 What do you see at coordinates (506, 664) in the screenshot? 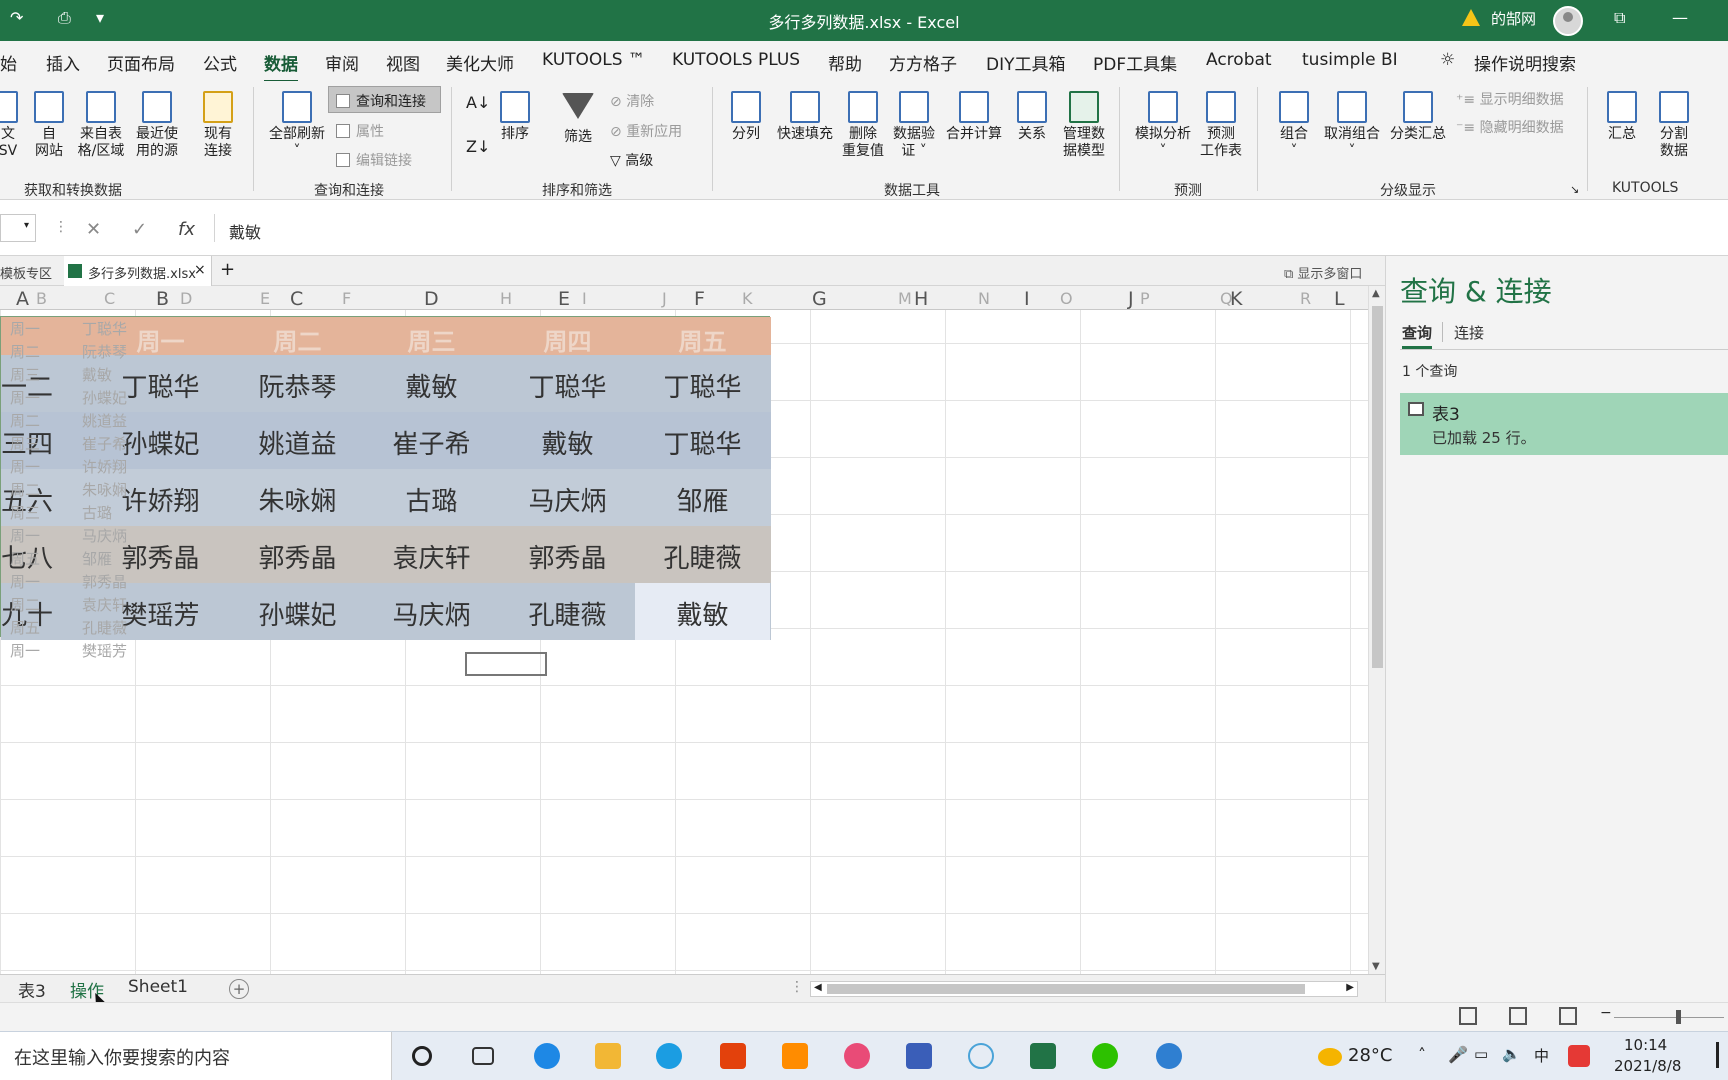
I see `selected-cell` at bounding box center [506, 664].